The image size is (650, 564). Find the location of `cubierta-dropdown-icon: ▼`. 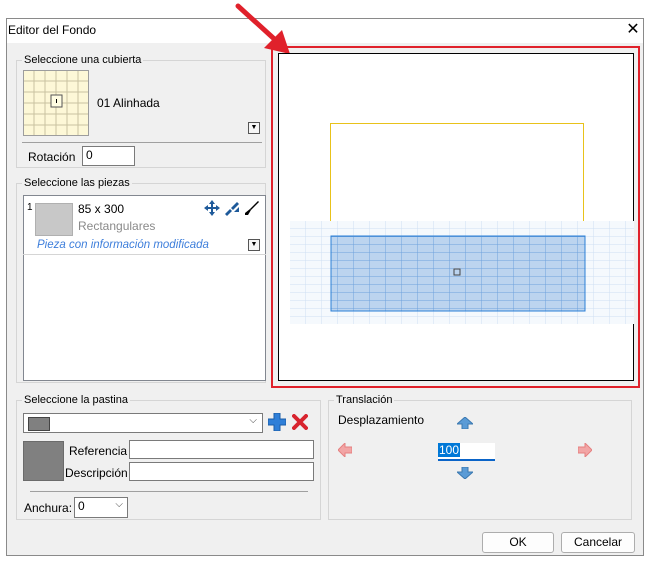

cubierta-dropdown-icon: ▼ is located at coordinates (254, 128).